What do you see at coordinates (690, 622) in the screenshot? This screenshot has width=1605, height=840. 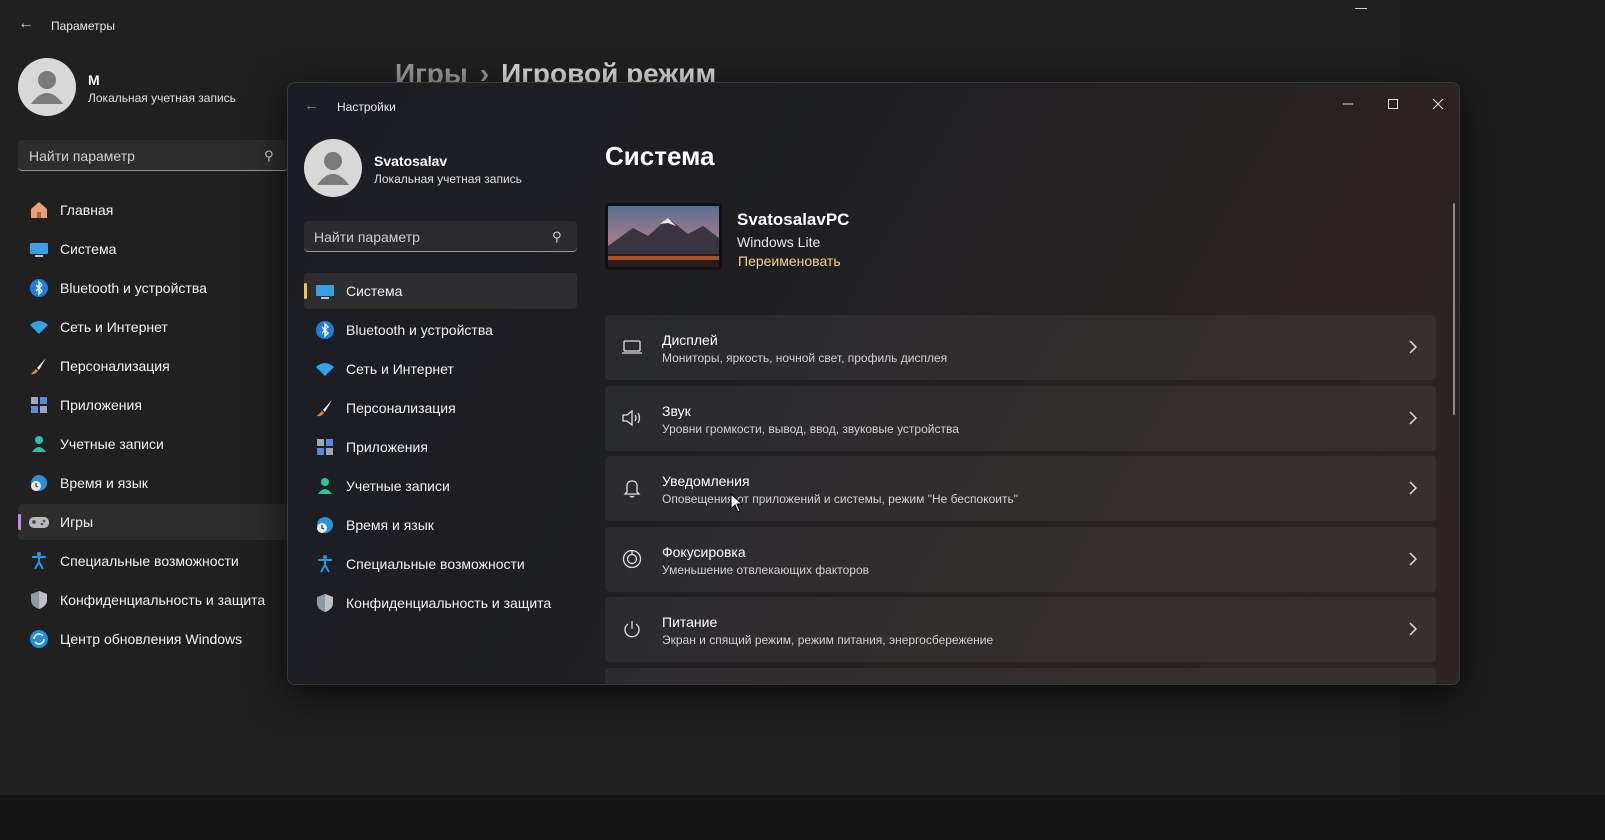 I see `card-title: Питание` at bounding box center [690, 622].